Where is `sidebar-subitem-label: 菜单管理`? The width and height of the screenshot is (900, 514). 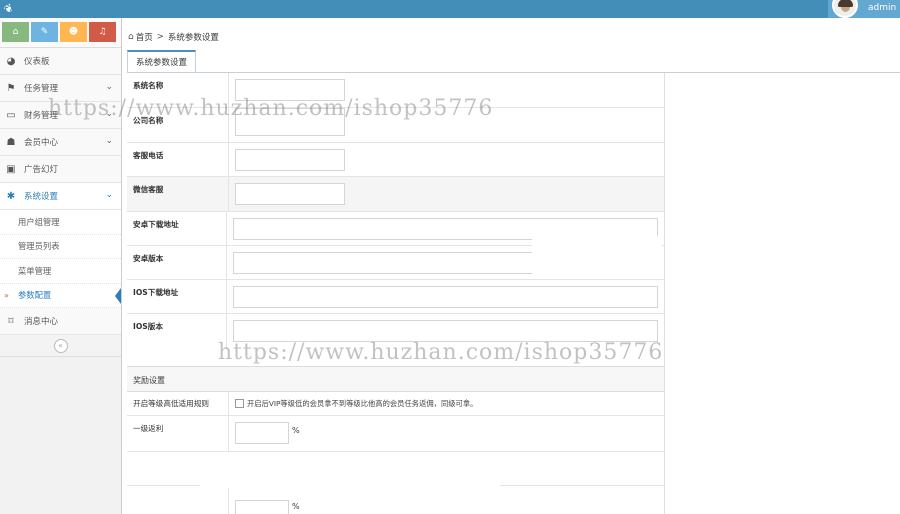
sidebar-subitem-label: 菜单管理 is located at coordinates (35, 270).